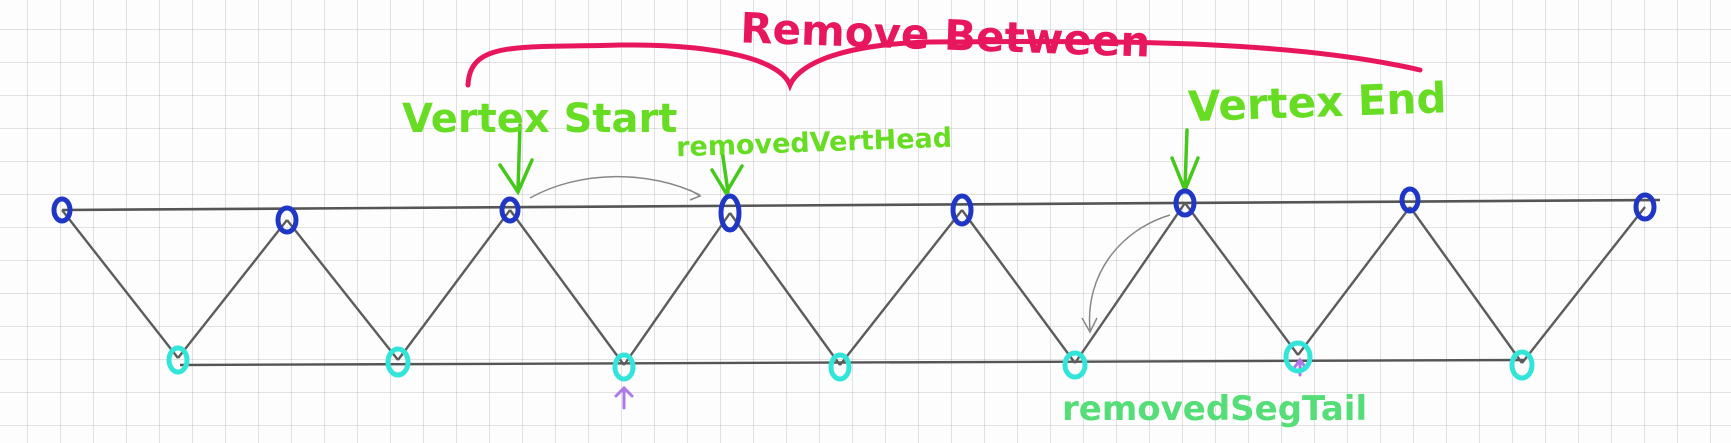 This screenshot has width=1731, height=443. I want to click on title-remove-between: Remove Between, so click(945, 34).